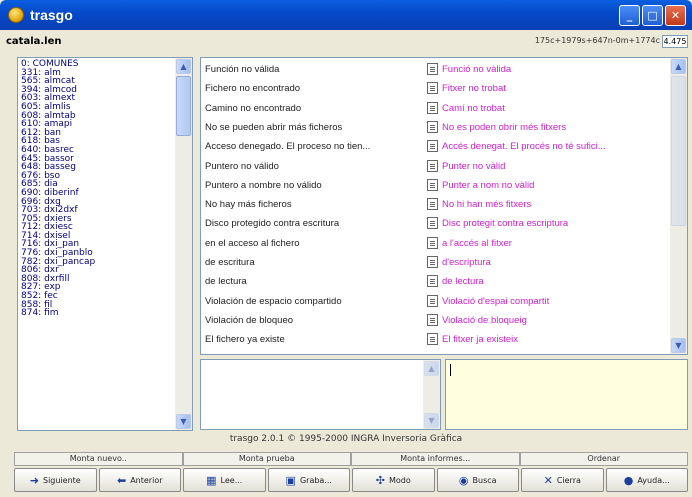 This screenshot has height=497, width=692. Describe the element at coordinates (226, 282) in the screenshot. I see `source-text: de lectura` at that location.